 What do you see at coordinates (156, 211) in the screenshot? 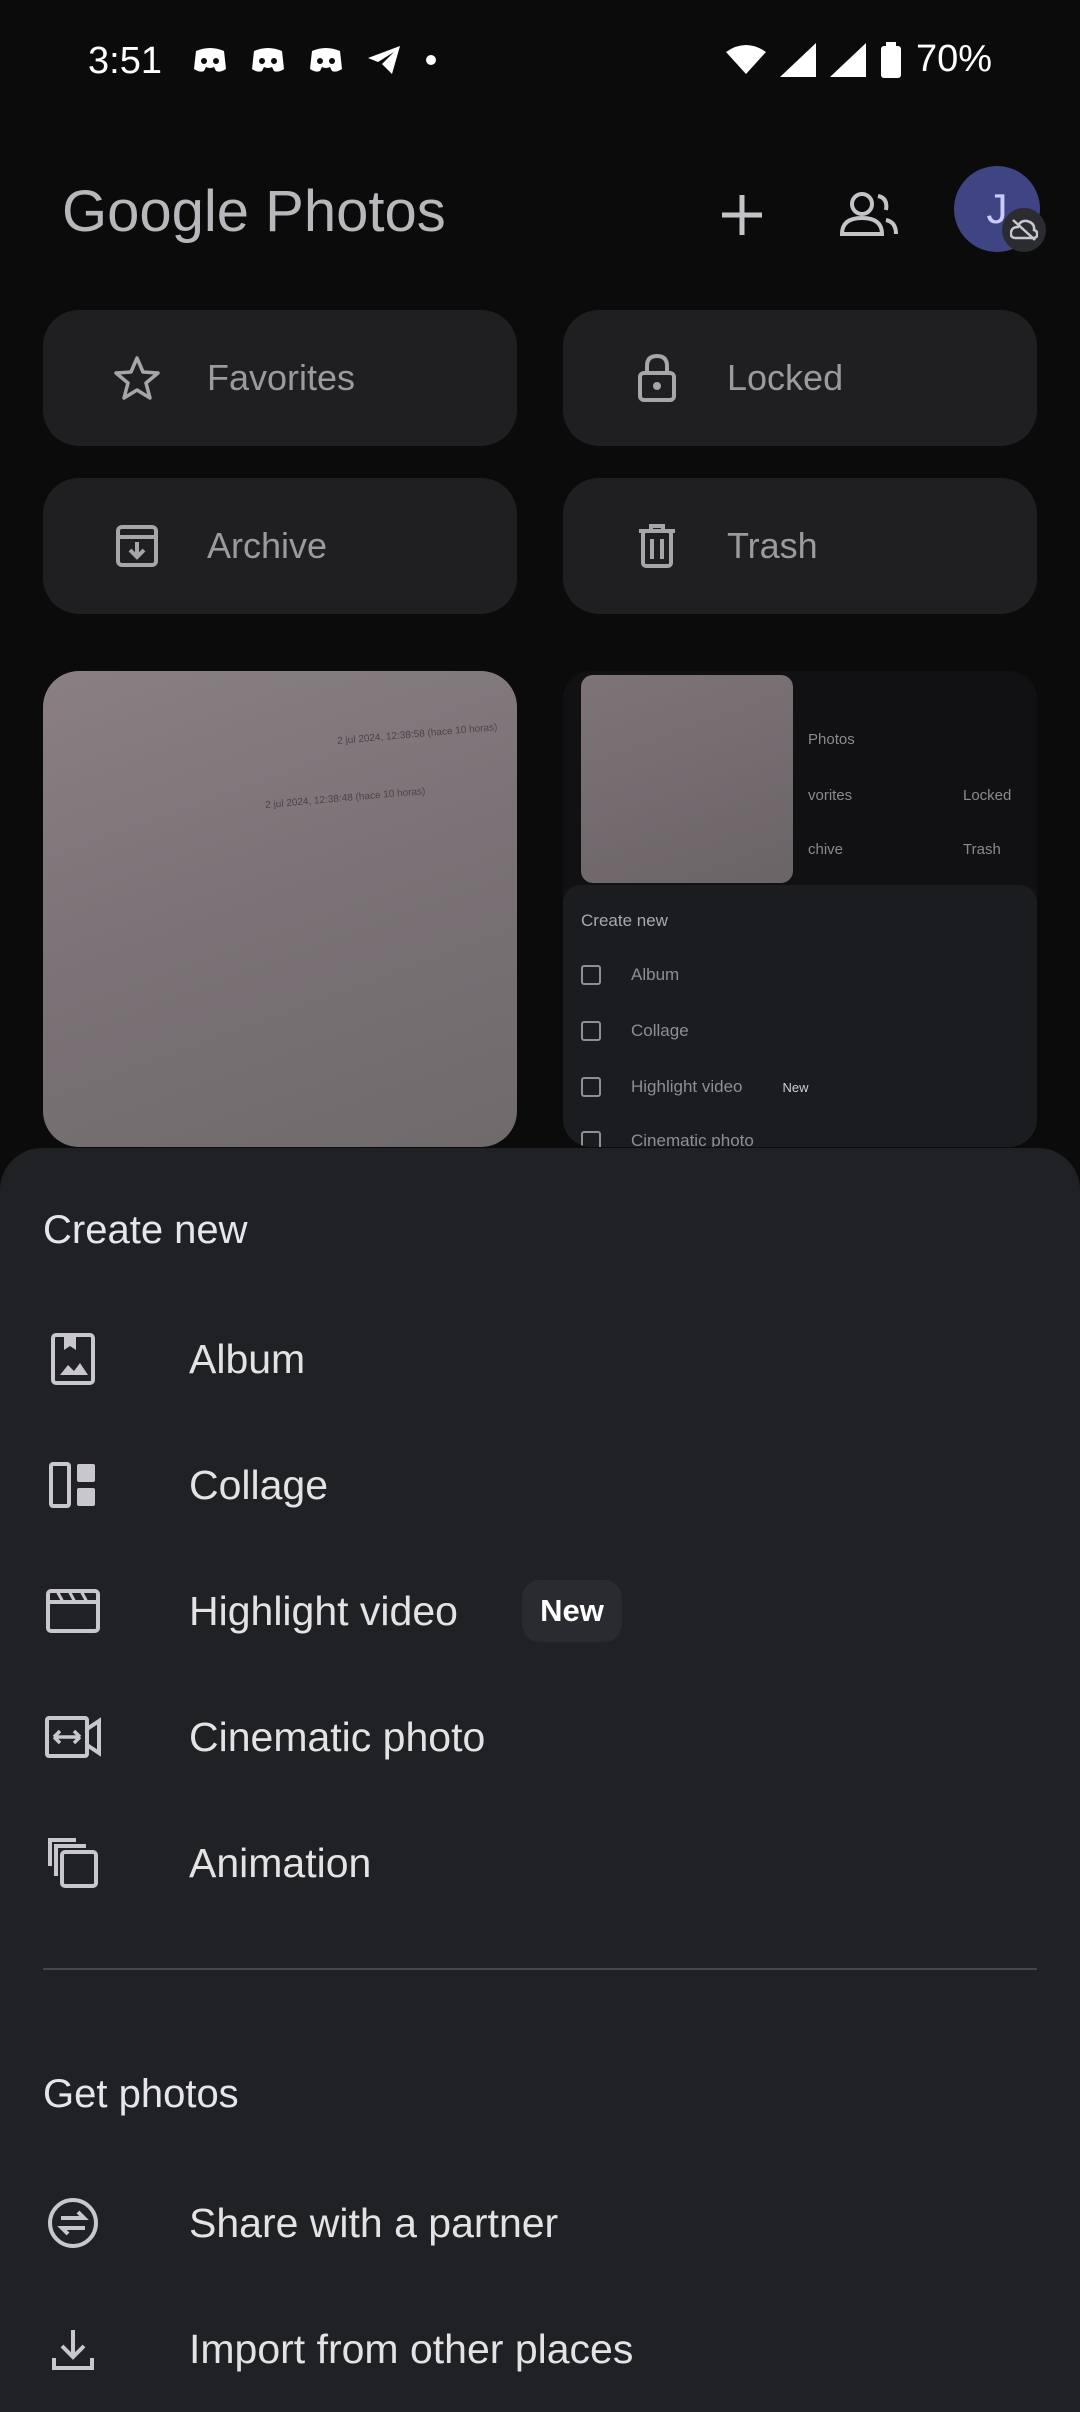
I see `logo-google-text: Google` at bounding box center [156, 211].